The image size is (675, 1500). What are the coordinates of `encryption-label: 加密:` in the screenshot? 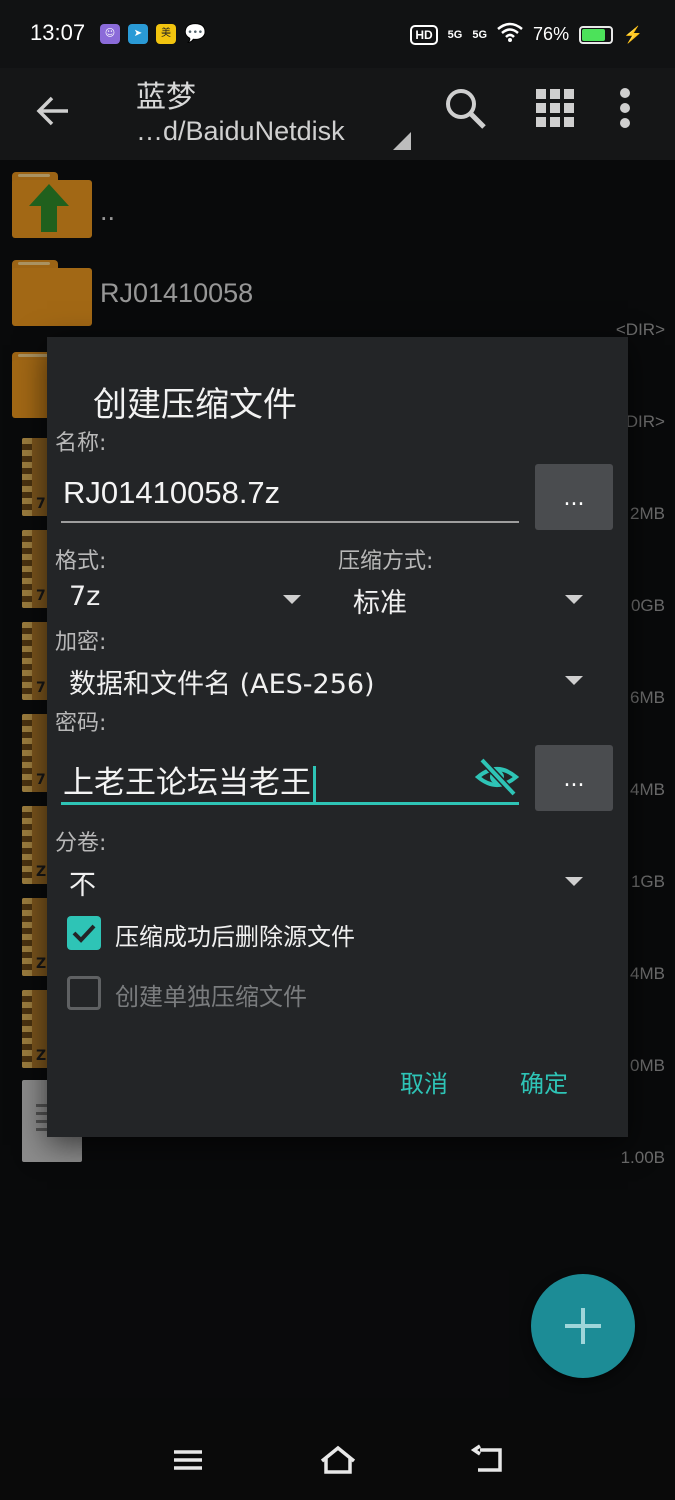 It's located at (81, 642).